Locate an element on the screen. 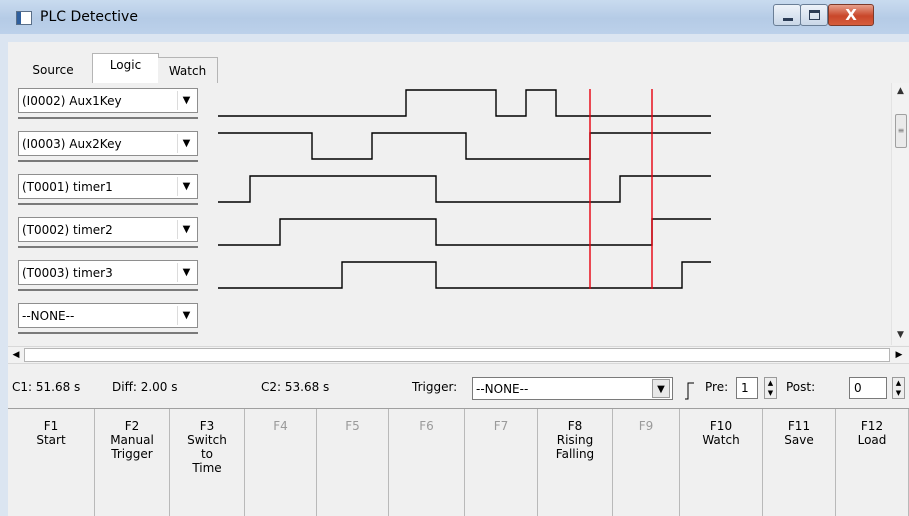 This screenshot has height=516, width=909. pre-value: 1 is located at coordinates (745, 388).